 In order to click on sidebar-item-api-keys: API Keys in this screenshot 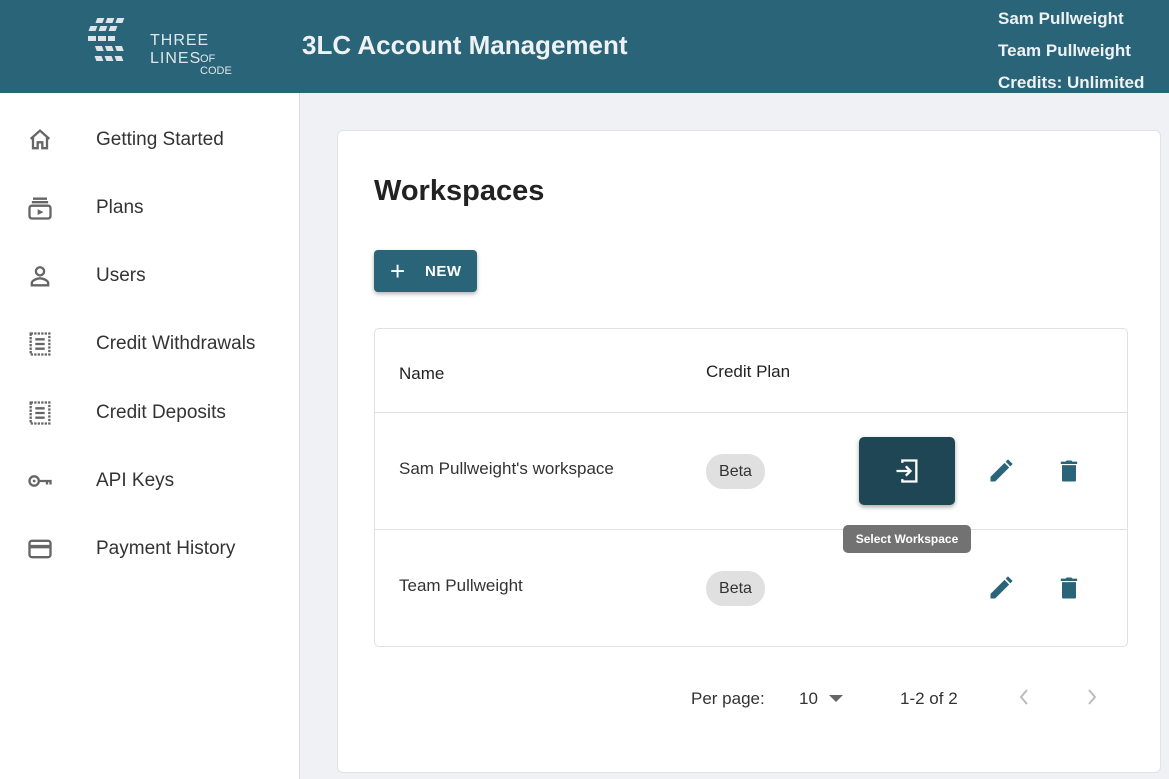, I will do `click(149, 481)`.